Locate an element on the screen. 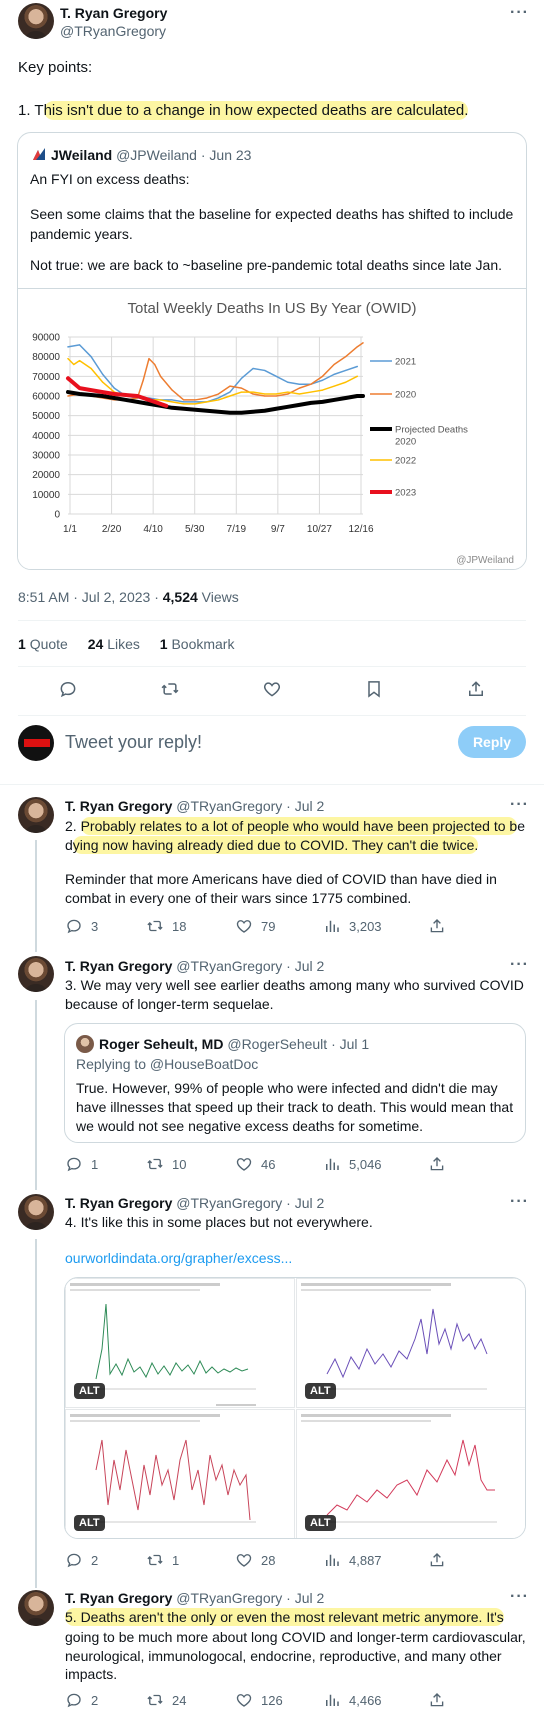 This screenshot has height=1712, width=544. reply-4-handle: @TRyanGregory · Jul 2 is located at coordinates (250, 1203).